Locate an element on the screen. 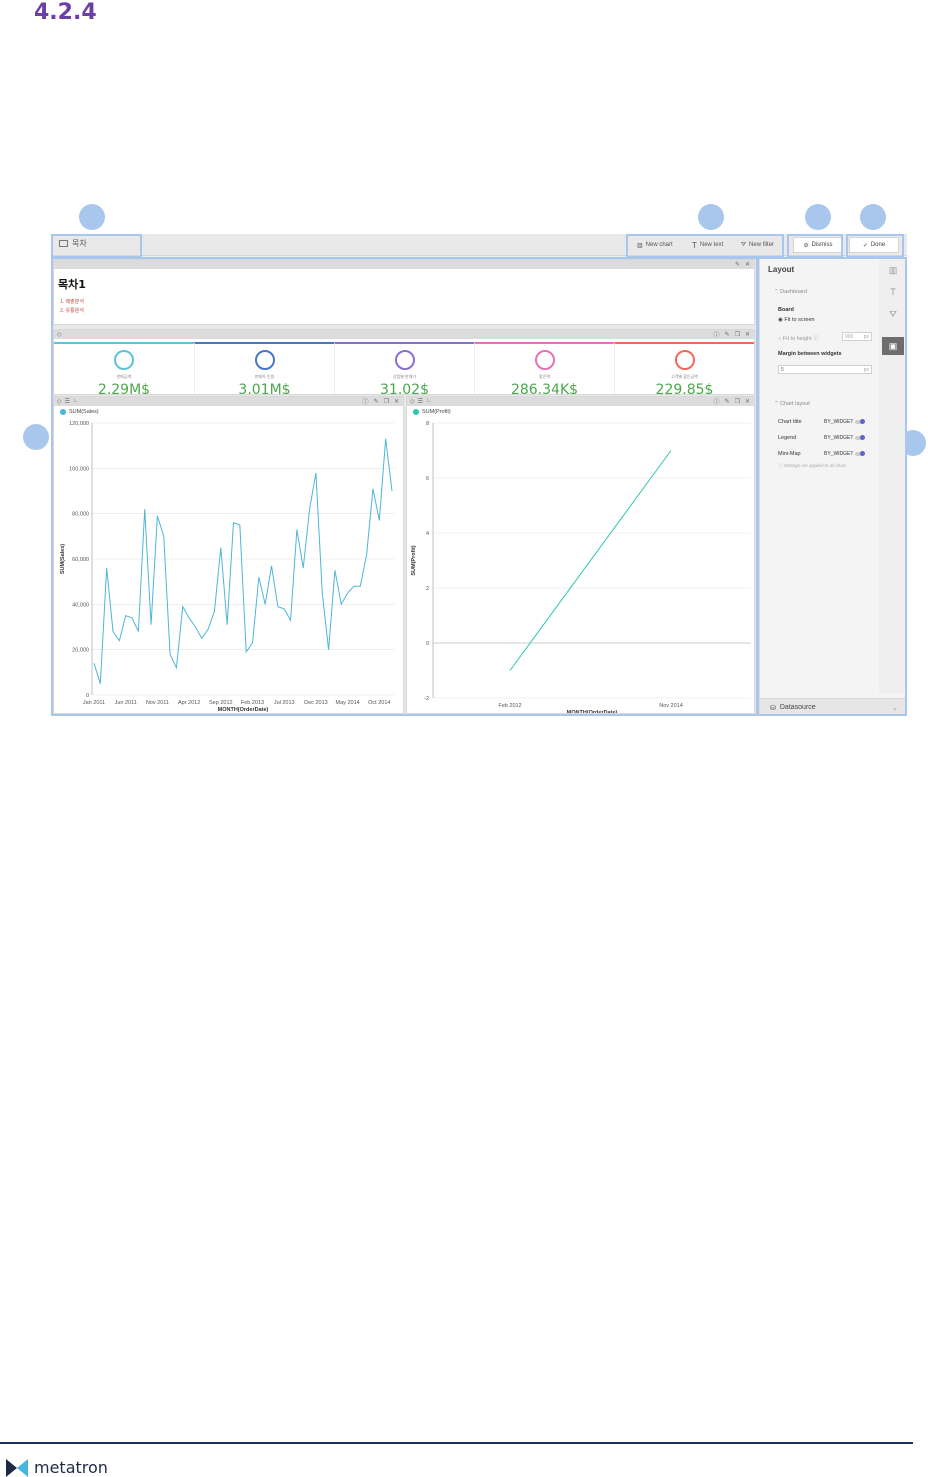  highlight-panel is located at coordinates (832, 486).